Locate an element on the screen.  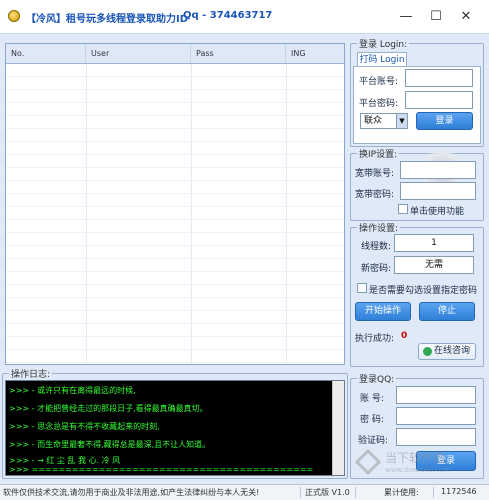
qq-account-input is located at coordinates (436, 395).